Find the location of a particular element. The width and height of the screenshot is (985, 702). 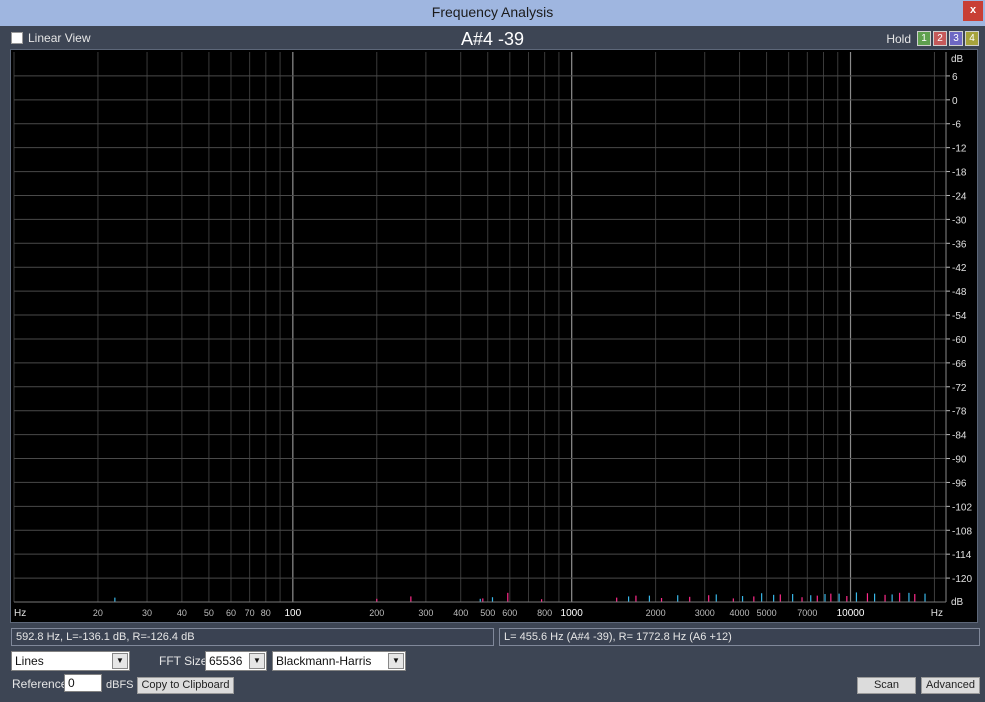

display-mode-select: Lines ▼ is located at coordinates (70, 661).